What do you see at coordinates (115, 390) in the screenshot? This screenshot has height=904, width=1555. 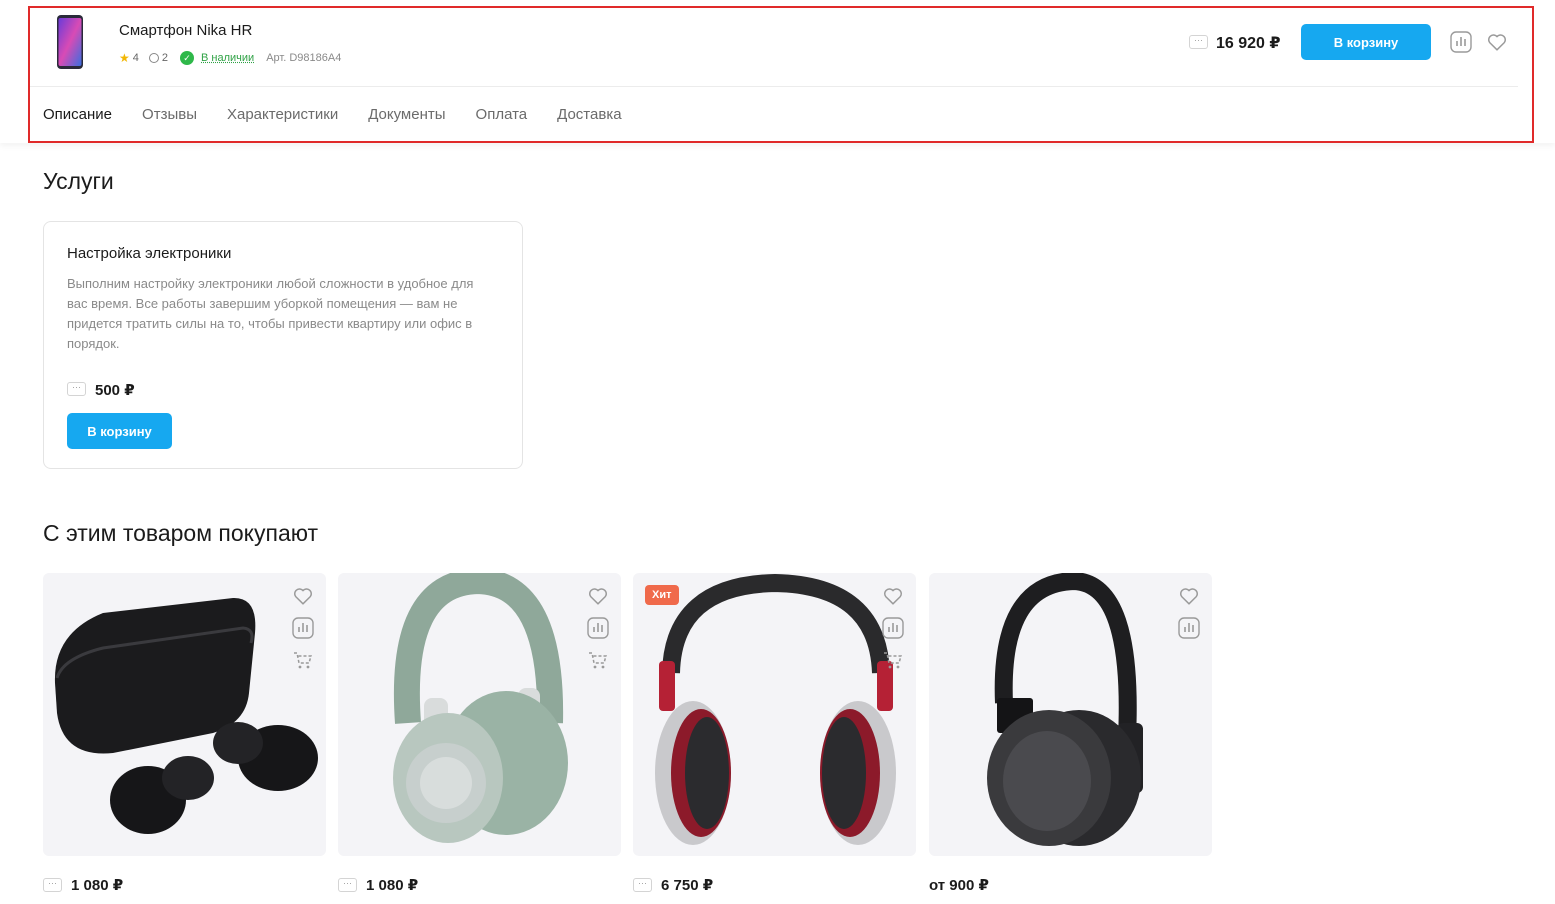 I see `service-price: 500 ₽` at bounding box center [115, 390].